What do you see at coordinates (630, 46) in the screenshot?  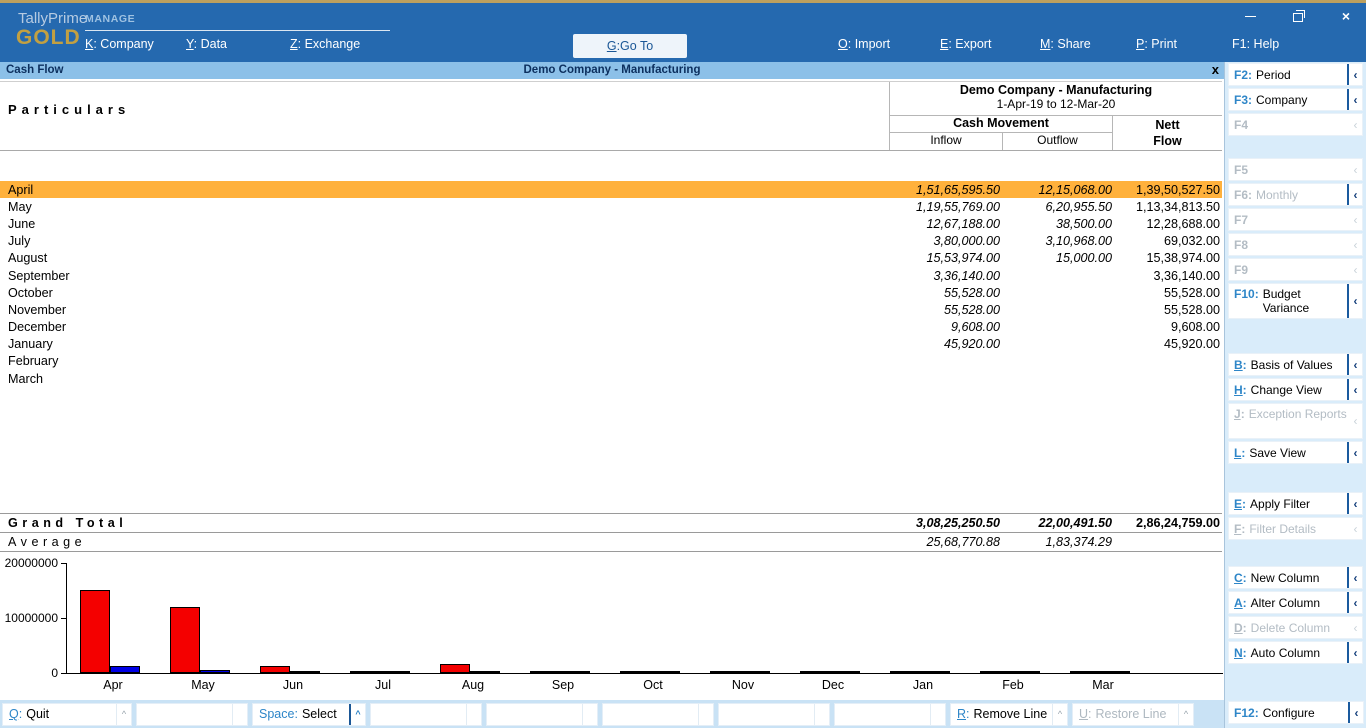 I see `goto-button: GGo To` at bounding box center [630, 46].